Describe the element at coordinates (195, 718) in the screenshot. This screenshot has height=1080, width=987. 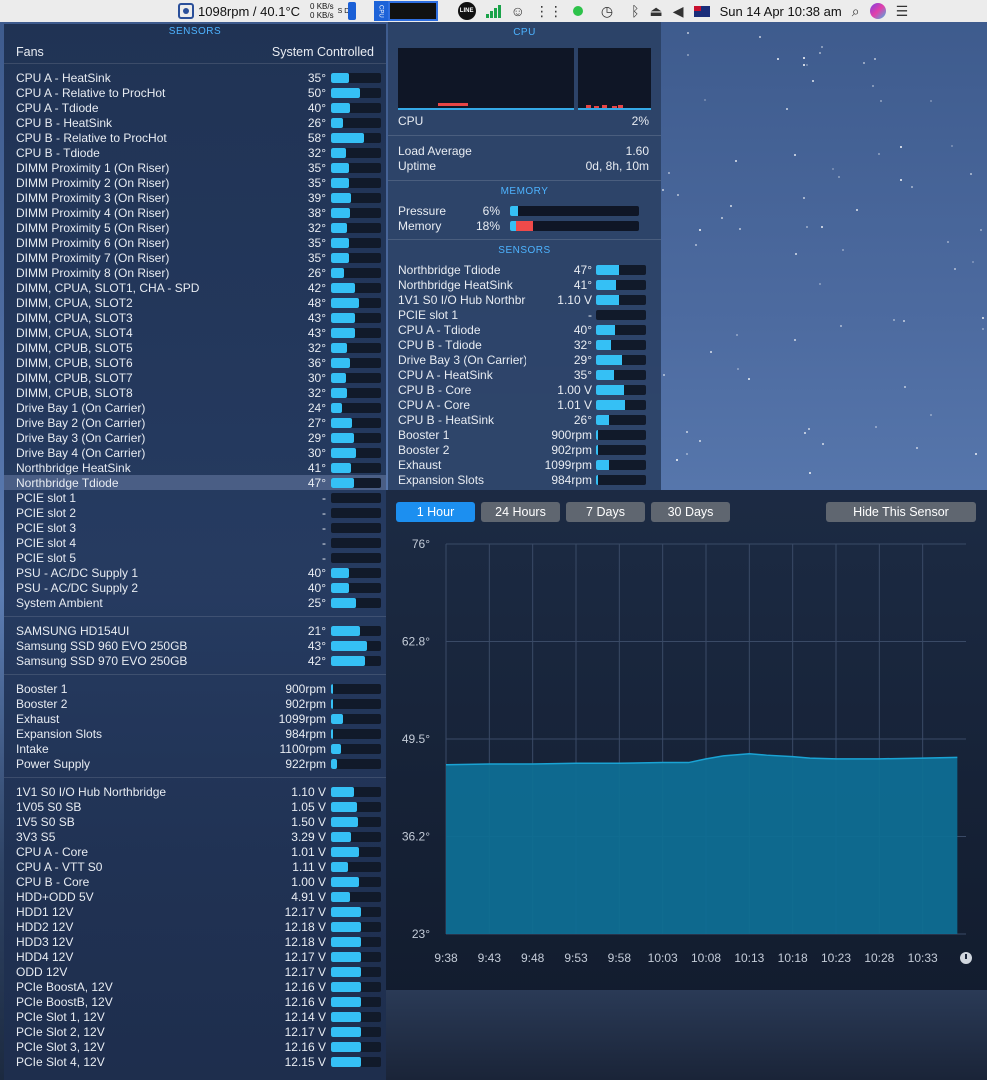
I see `sensor-row: Exhaust 1099rpm` at that location.